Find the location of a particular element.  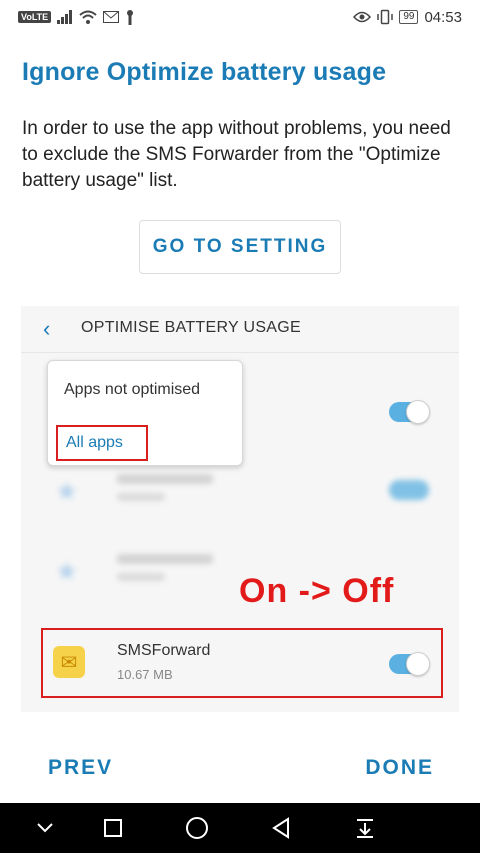

highlighted-app-row: ✉ SMSForward 10.67 MB is located at coordinates (242, 663).